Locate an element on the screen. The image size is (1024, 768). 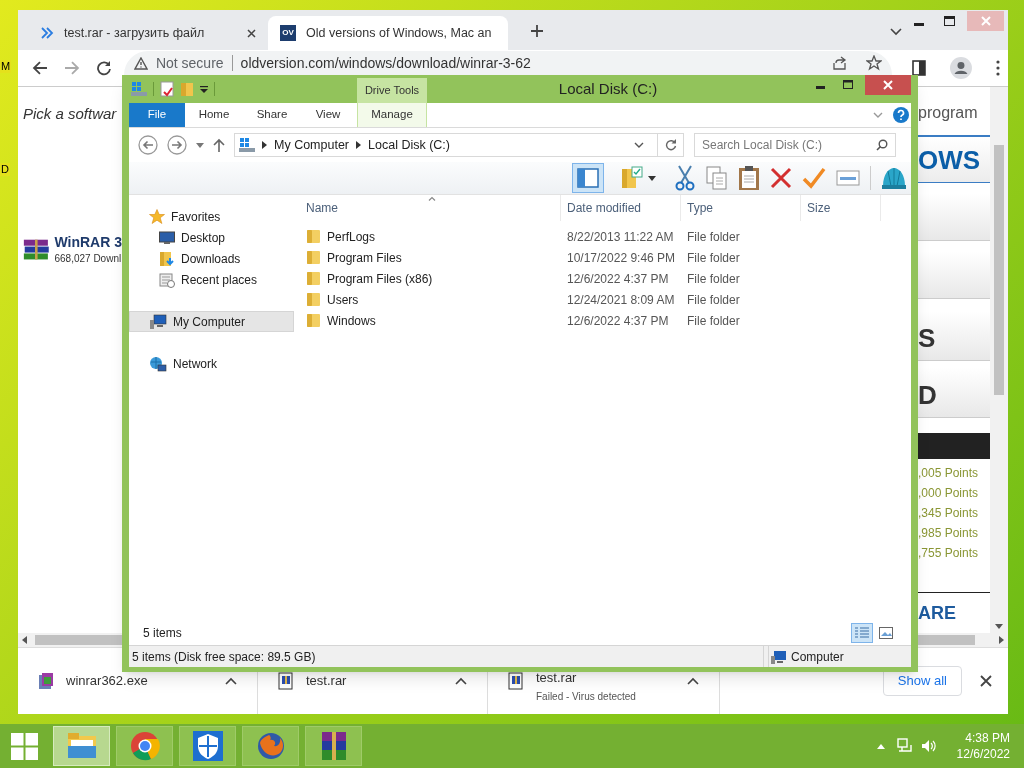
file-name: PerfLogs is located at coordinates (351, 236).